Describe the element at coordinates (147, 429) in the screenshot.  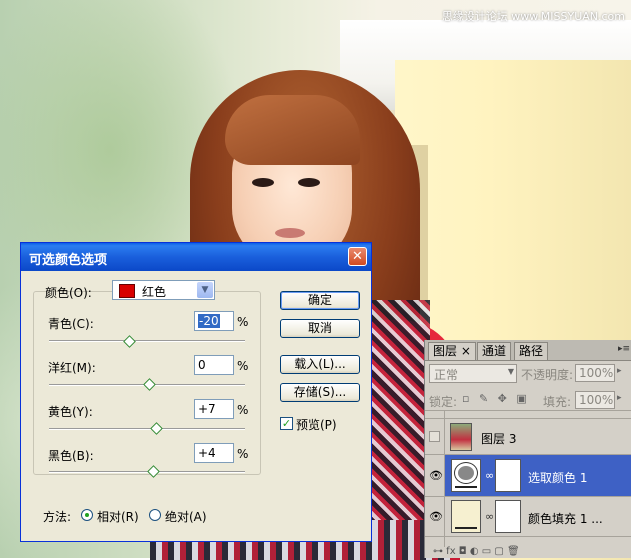
I see `yellow-slider-track` at that location.